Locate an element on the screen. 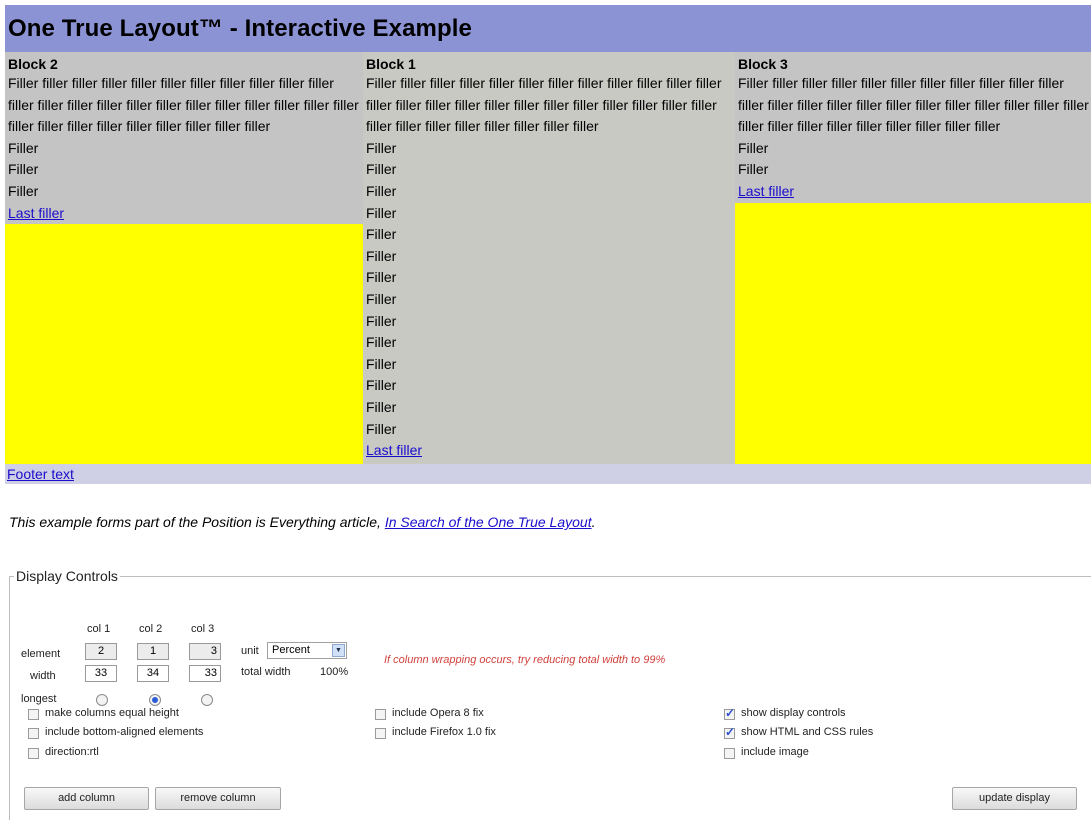  col-2-width-input: 34 is located at coordinates (153, 673).